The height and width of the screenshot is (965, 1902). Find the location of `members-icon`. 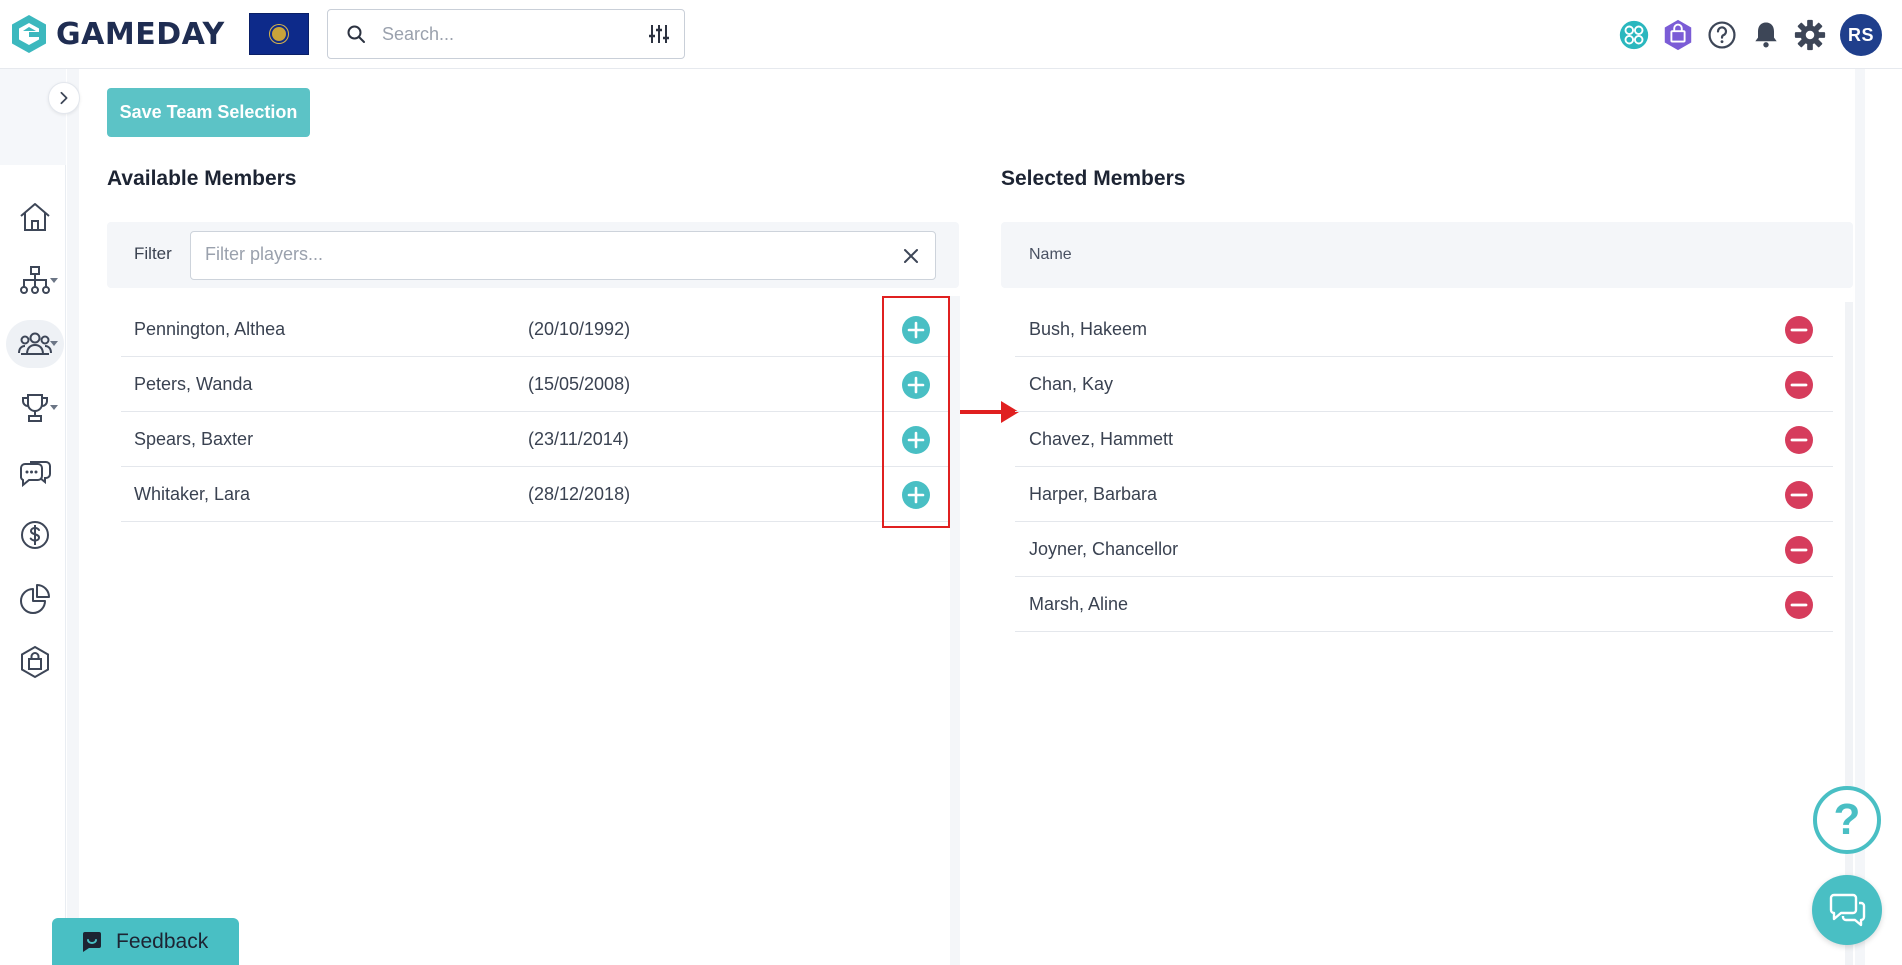

members-icon is located at coordinates (35, 343).